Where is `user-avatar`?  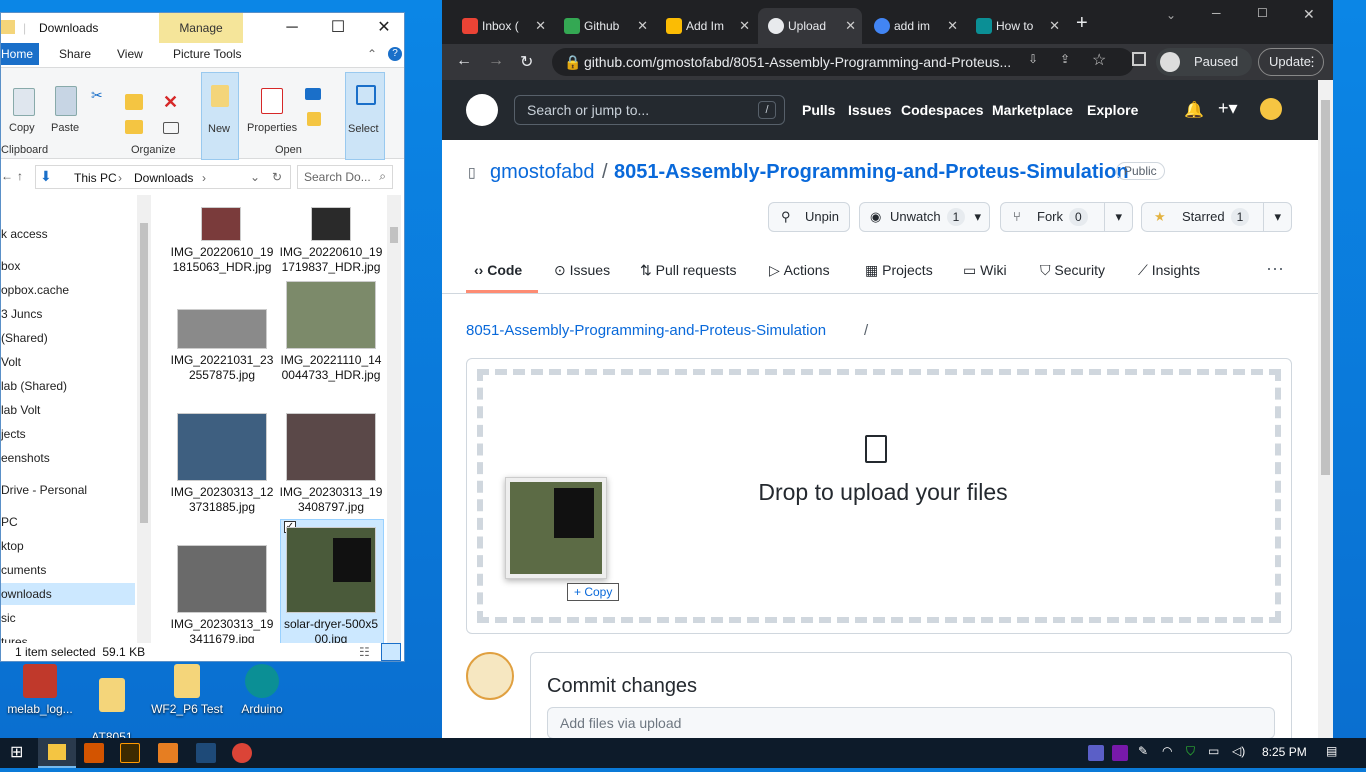 user-avatar is located at coordinates (1271, 109).